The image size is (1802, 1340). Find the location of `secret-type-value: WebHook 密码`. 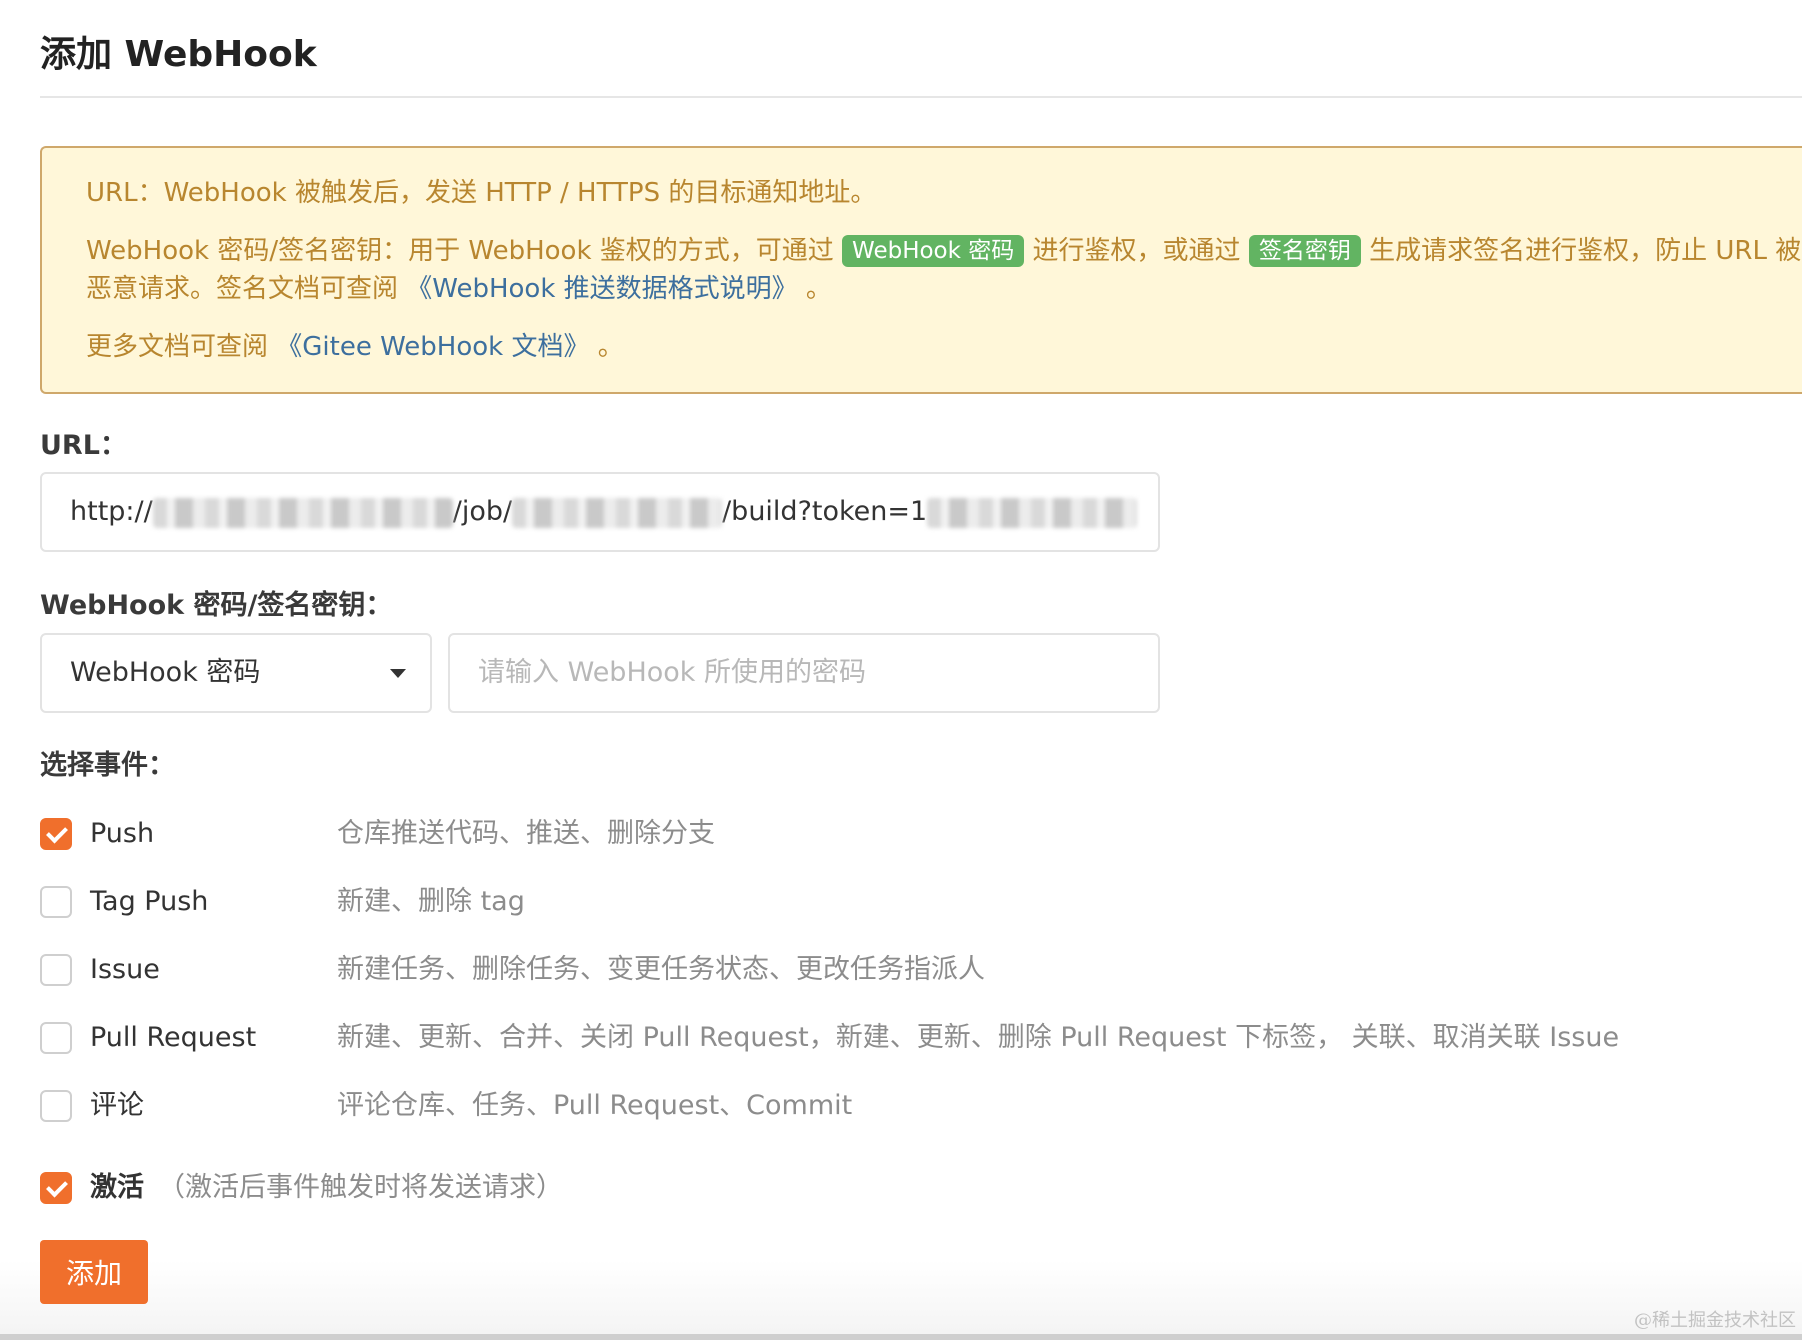

secret-type-value: WebHook 密码 is located at coordinates (165, 672).